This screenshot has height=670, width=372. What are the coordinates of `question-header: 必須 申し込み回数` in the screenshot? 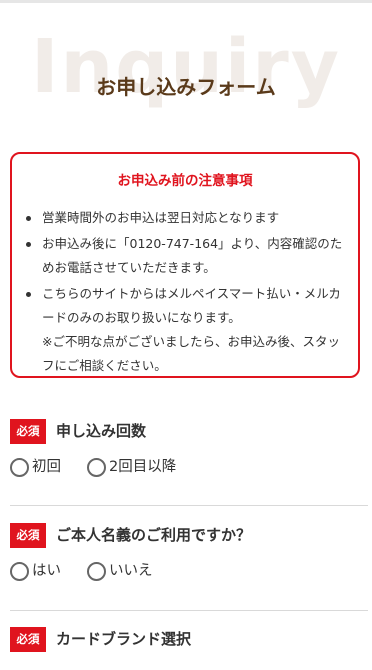 It's located at (190, 431).